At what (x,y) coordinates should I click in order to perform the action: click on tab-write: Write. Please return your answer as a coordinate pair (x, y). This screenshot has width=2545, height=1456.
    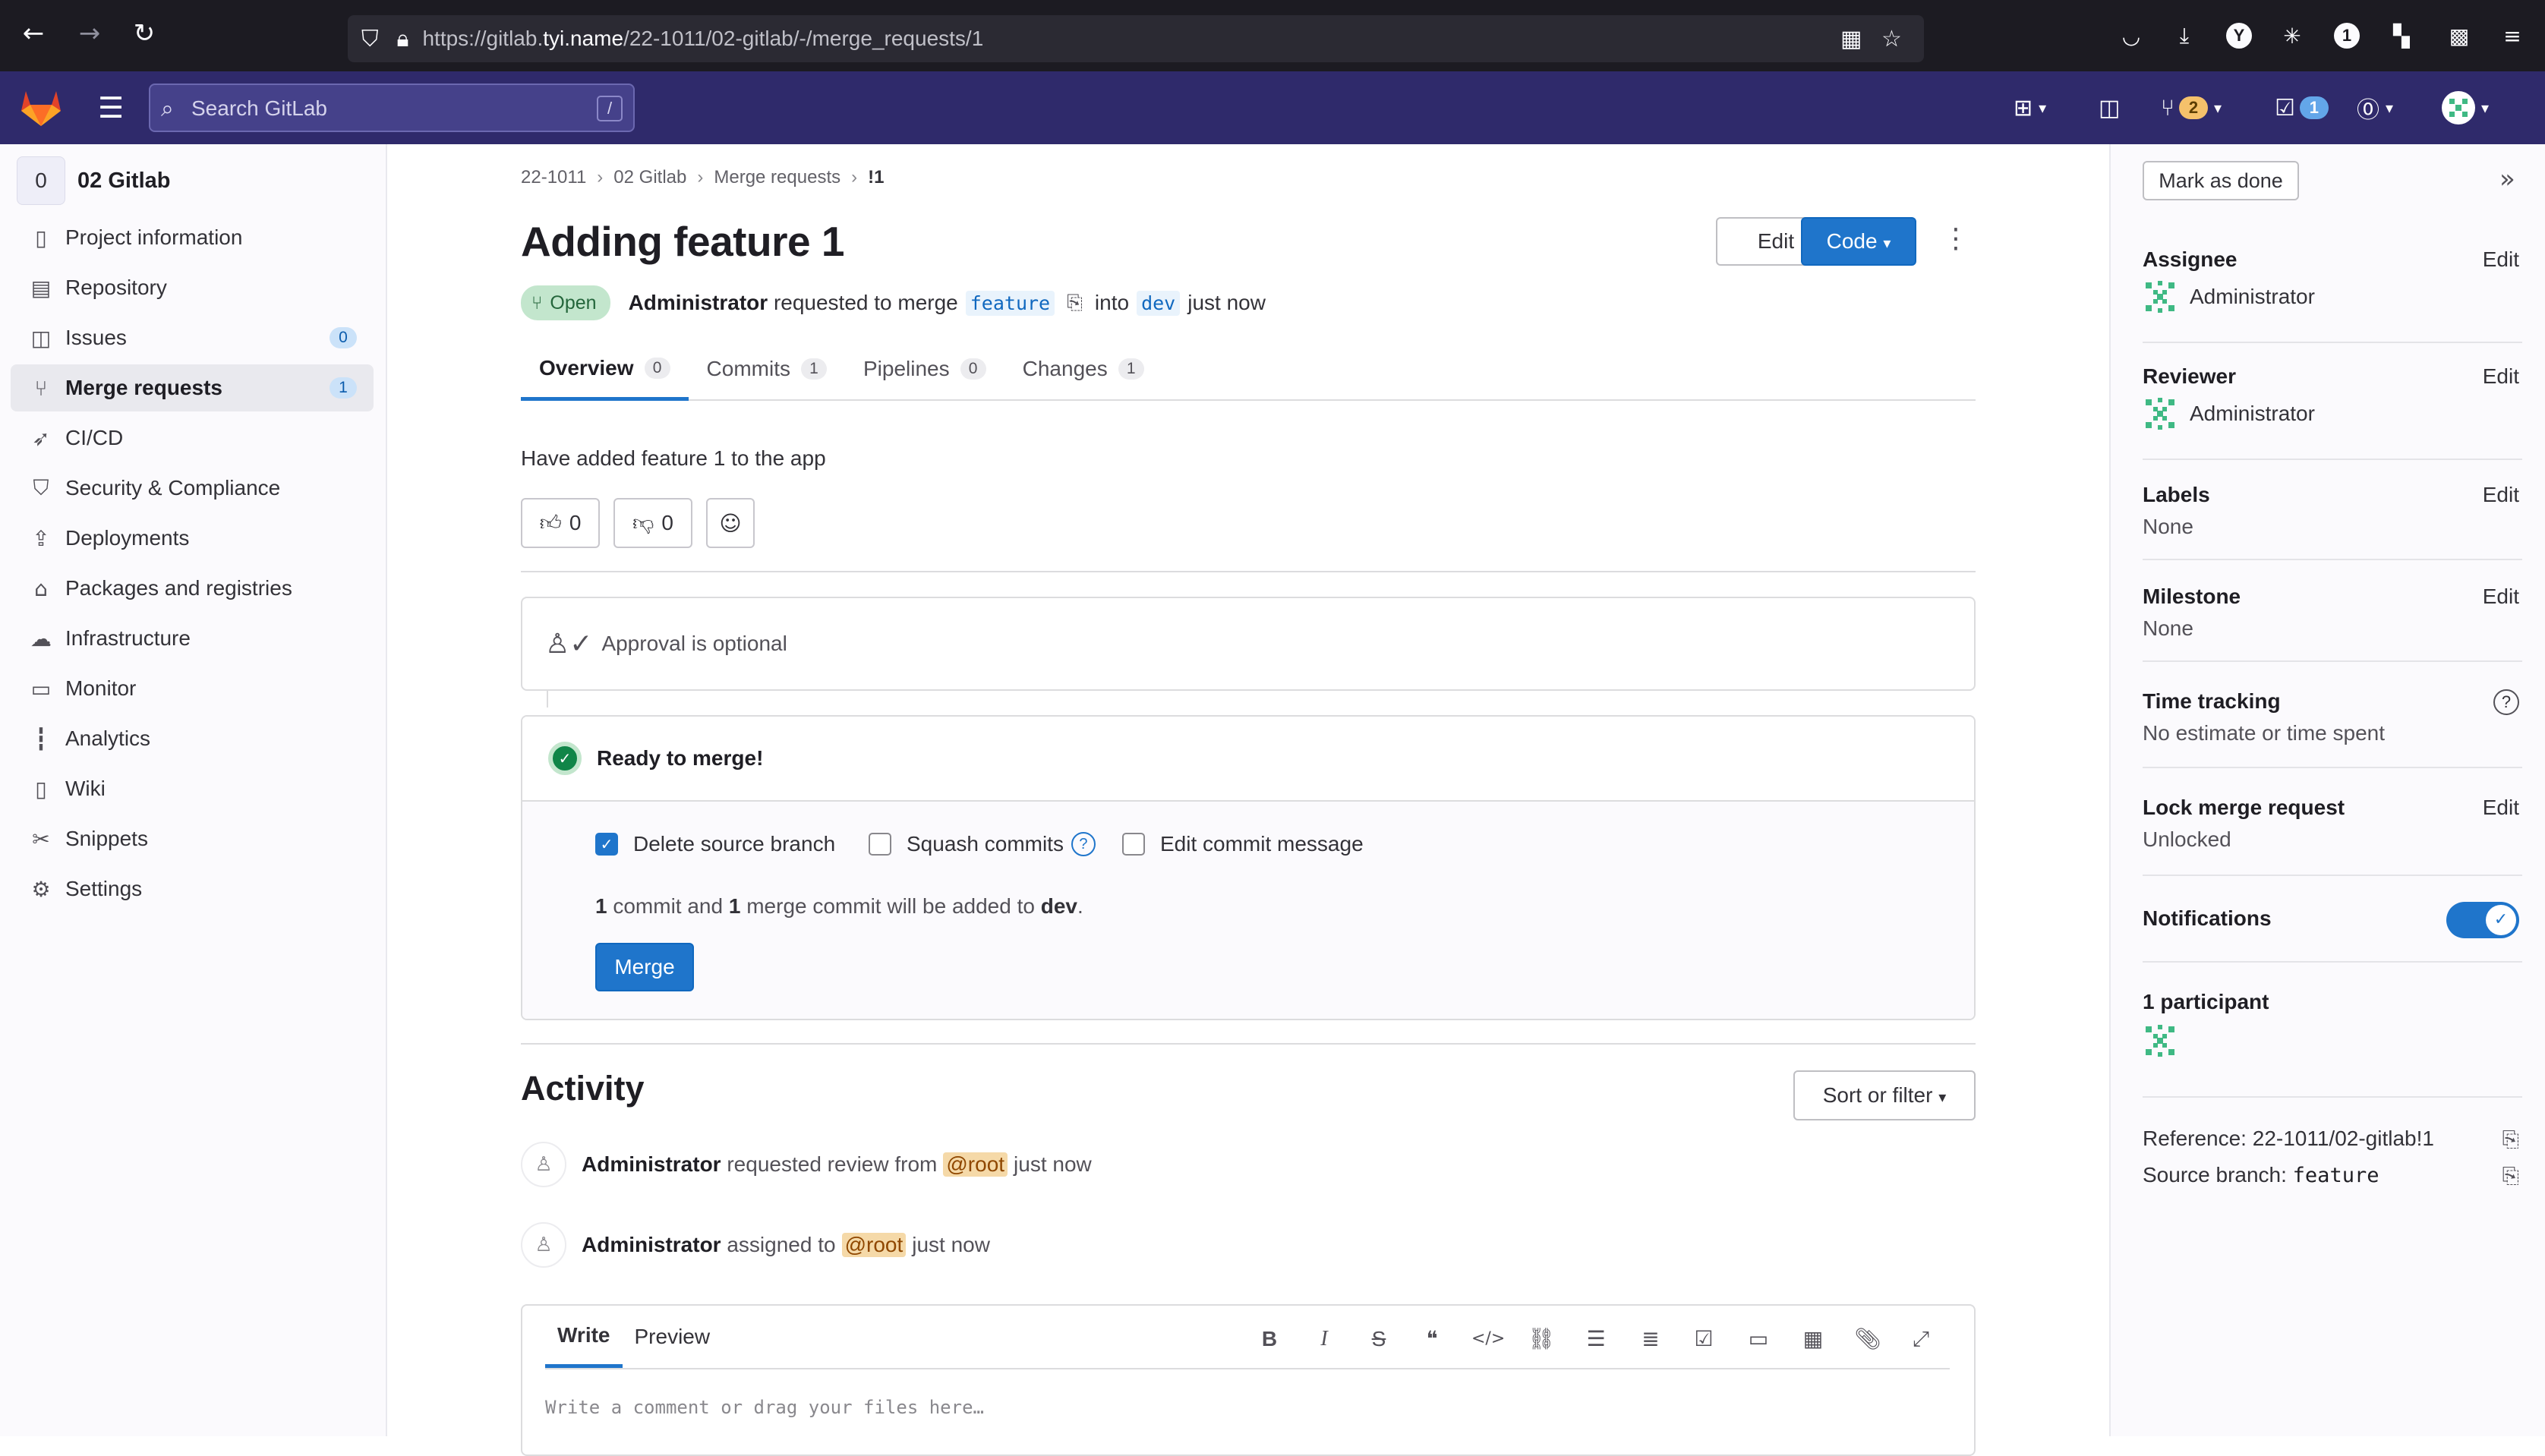
    Looking at the image, I should click on (584, 1337).